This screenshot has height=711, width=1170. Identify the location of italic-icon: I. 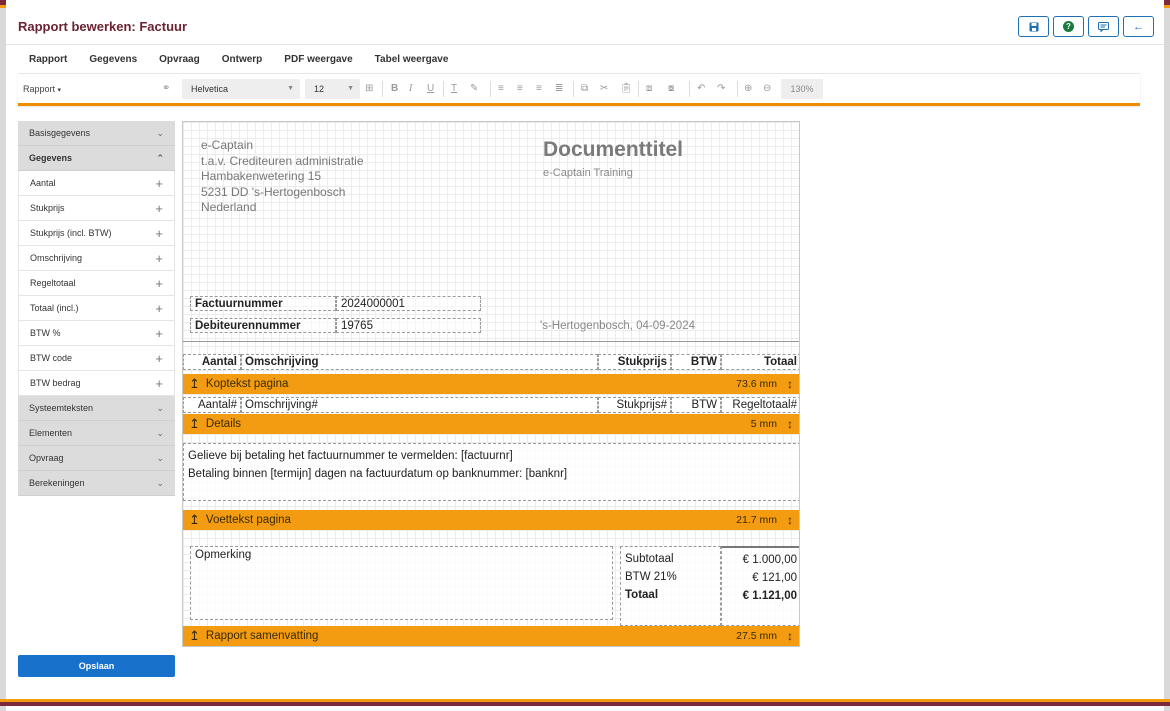
(410, 88).